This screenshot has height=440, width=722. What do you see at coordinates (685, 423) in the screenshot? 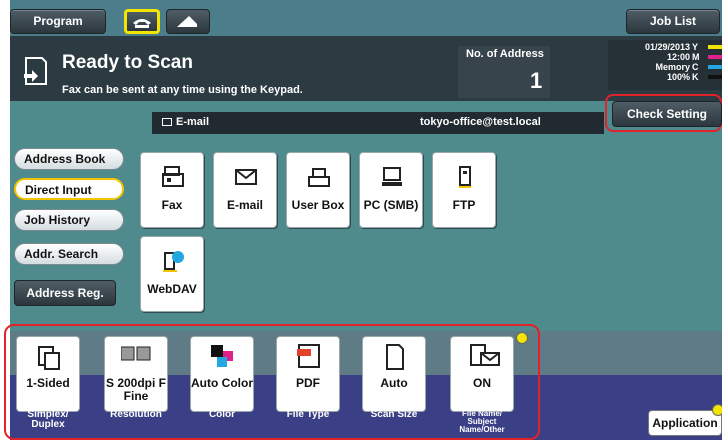
I see `application-button: Application` at bounding box center [685, 423].